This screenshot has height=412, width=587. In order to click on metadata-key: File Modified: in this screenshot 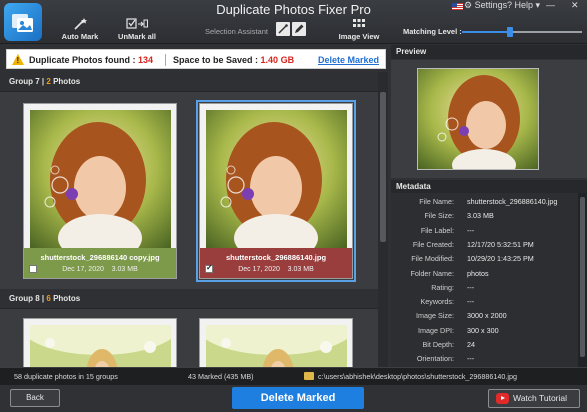, I will do `click(432, 259)`.